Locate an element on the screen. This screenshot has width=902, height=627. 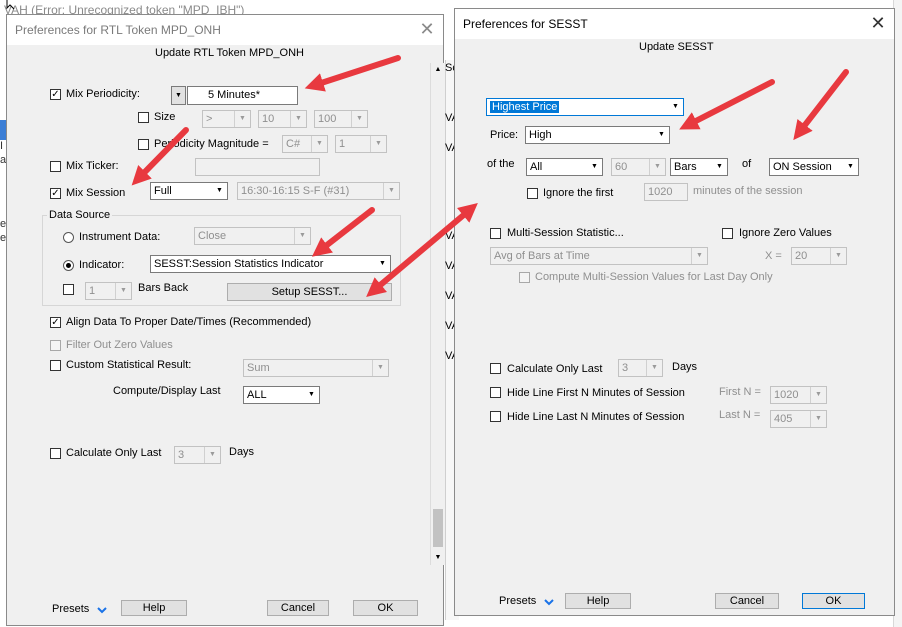
arrow-to-price is located at coordinates (727, 104).